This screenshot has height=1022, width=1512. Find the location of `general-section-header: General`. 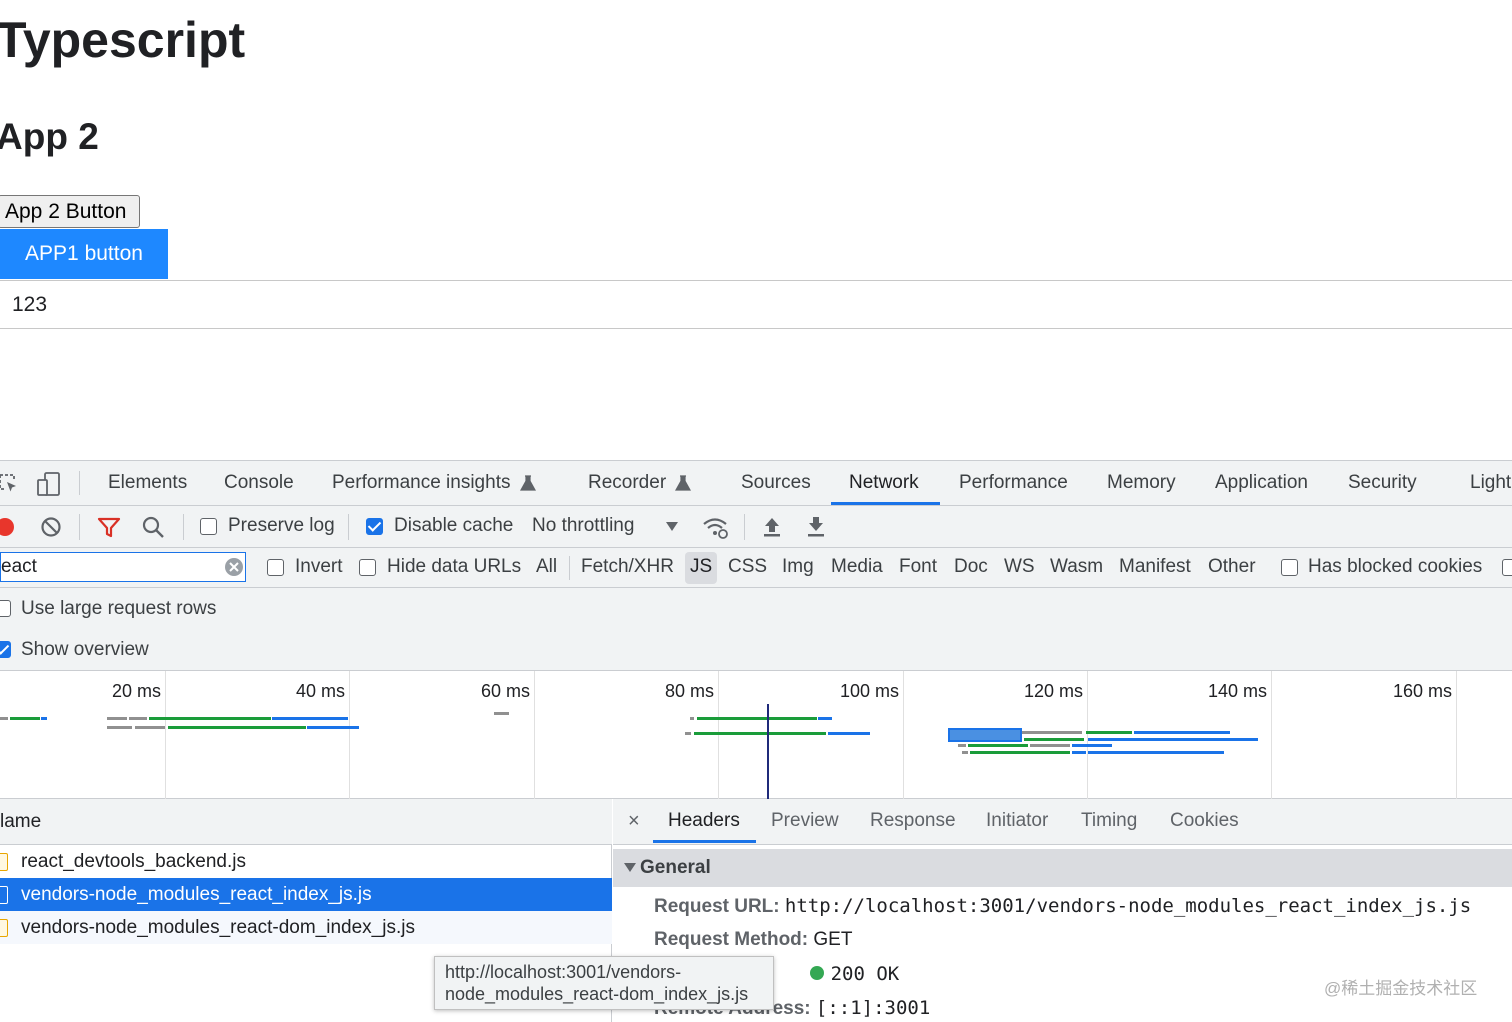

general-section-header: General is located at coordinates (1062, 868).